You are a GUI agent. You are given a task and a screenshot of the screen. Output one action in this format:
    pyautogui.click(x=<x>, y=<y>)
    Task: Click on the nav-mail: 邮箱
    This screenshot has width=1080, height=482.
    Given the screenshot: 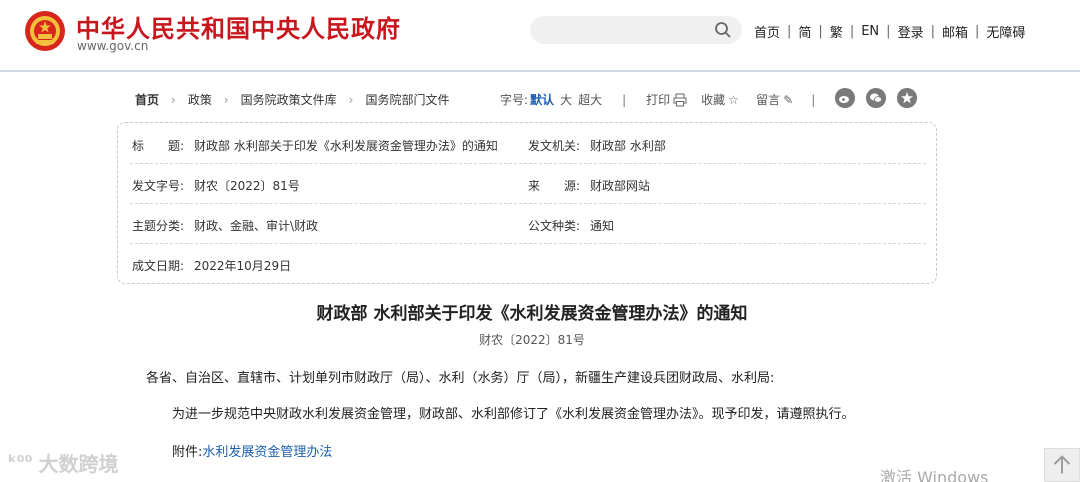 What is the action you would take?
    pyautogui.click(x=955, y=31)
    